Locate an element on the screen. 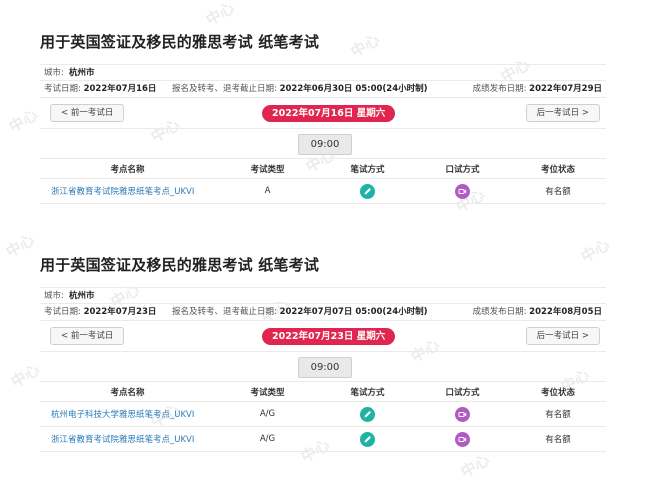 The image size is (646, 478). table-row: 杭州电子科技大学雅思纸笔考点_UKVI A/G 有名额 is located at coordinates (323, 414).